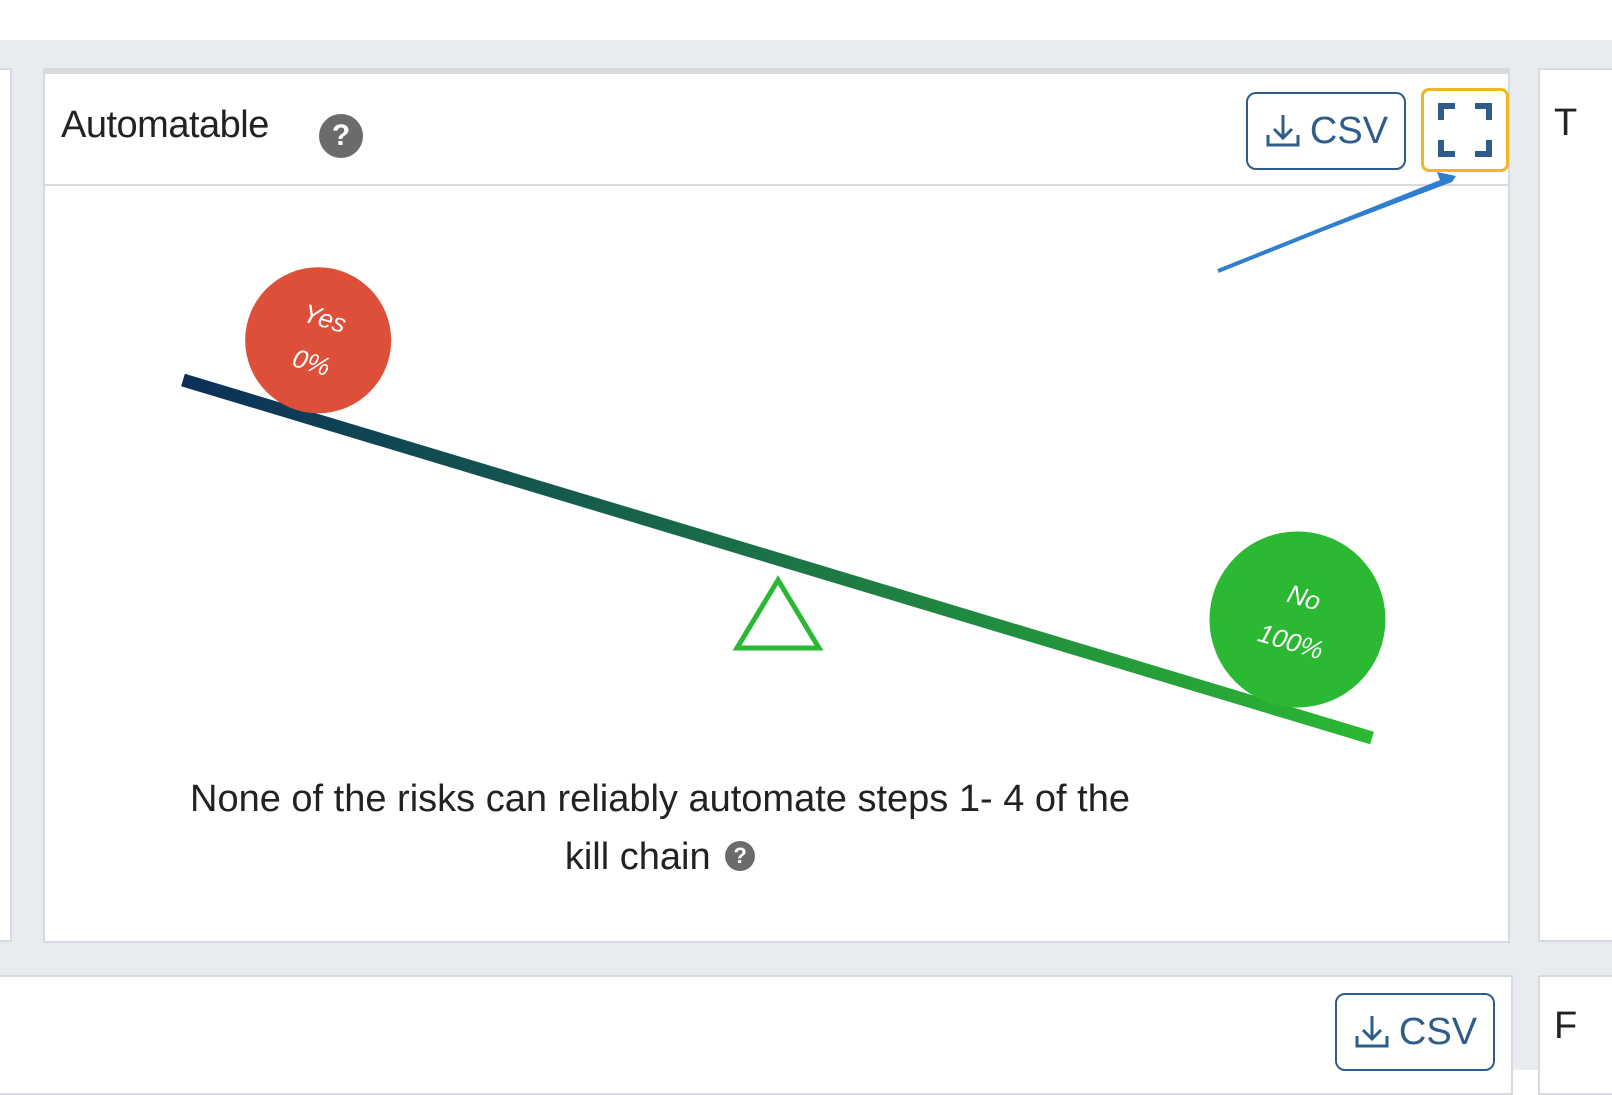 The height and width of the screenshot is (1095, 1612). What do you see at coordinates (756, 1035) in the screenshot?
I see `bottom-neighbor-panel: CSV` at bounding box center [756, 1035].